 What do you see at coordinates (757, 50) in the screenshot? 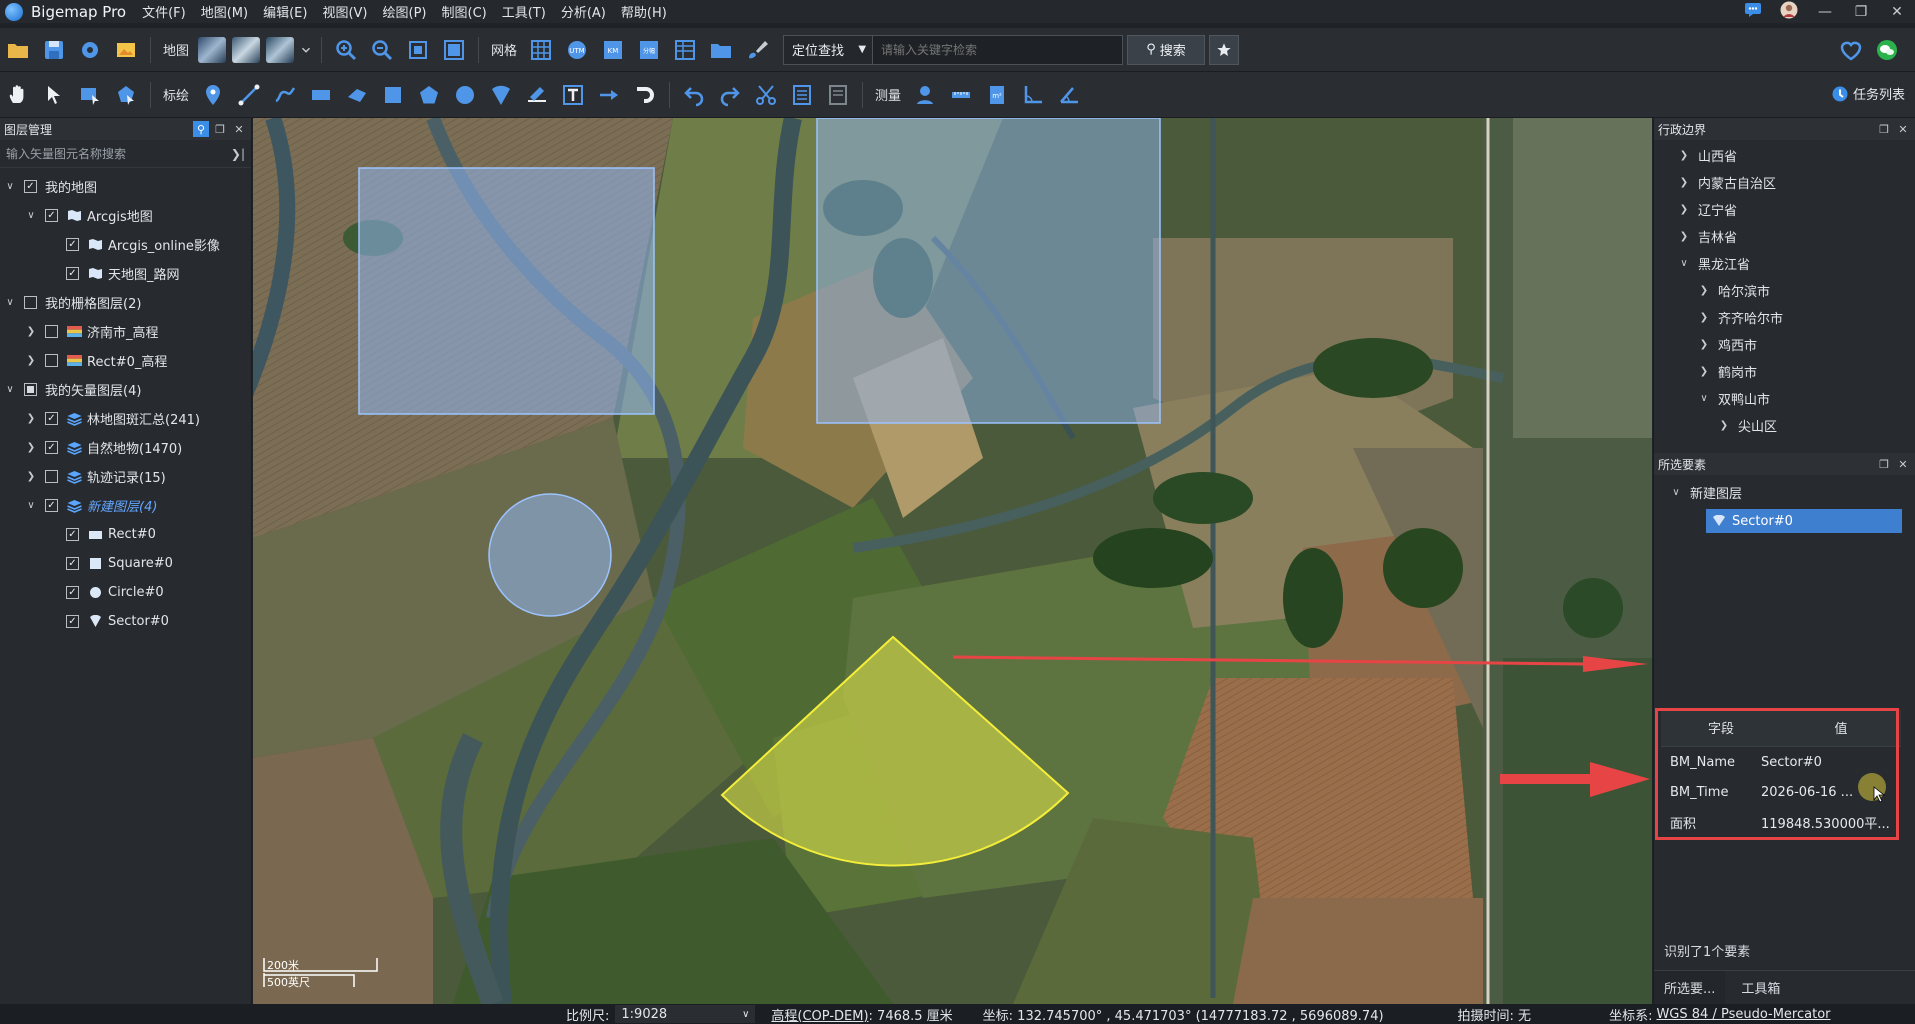
I see `brush-icon` at bounding box center [757, 50].